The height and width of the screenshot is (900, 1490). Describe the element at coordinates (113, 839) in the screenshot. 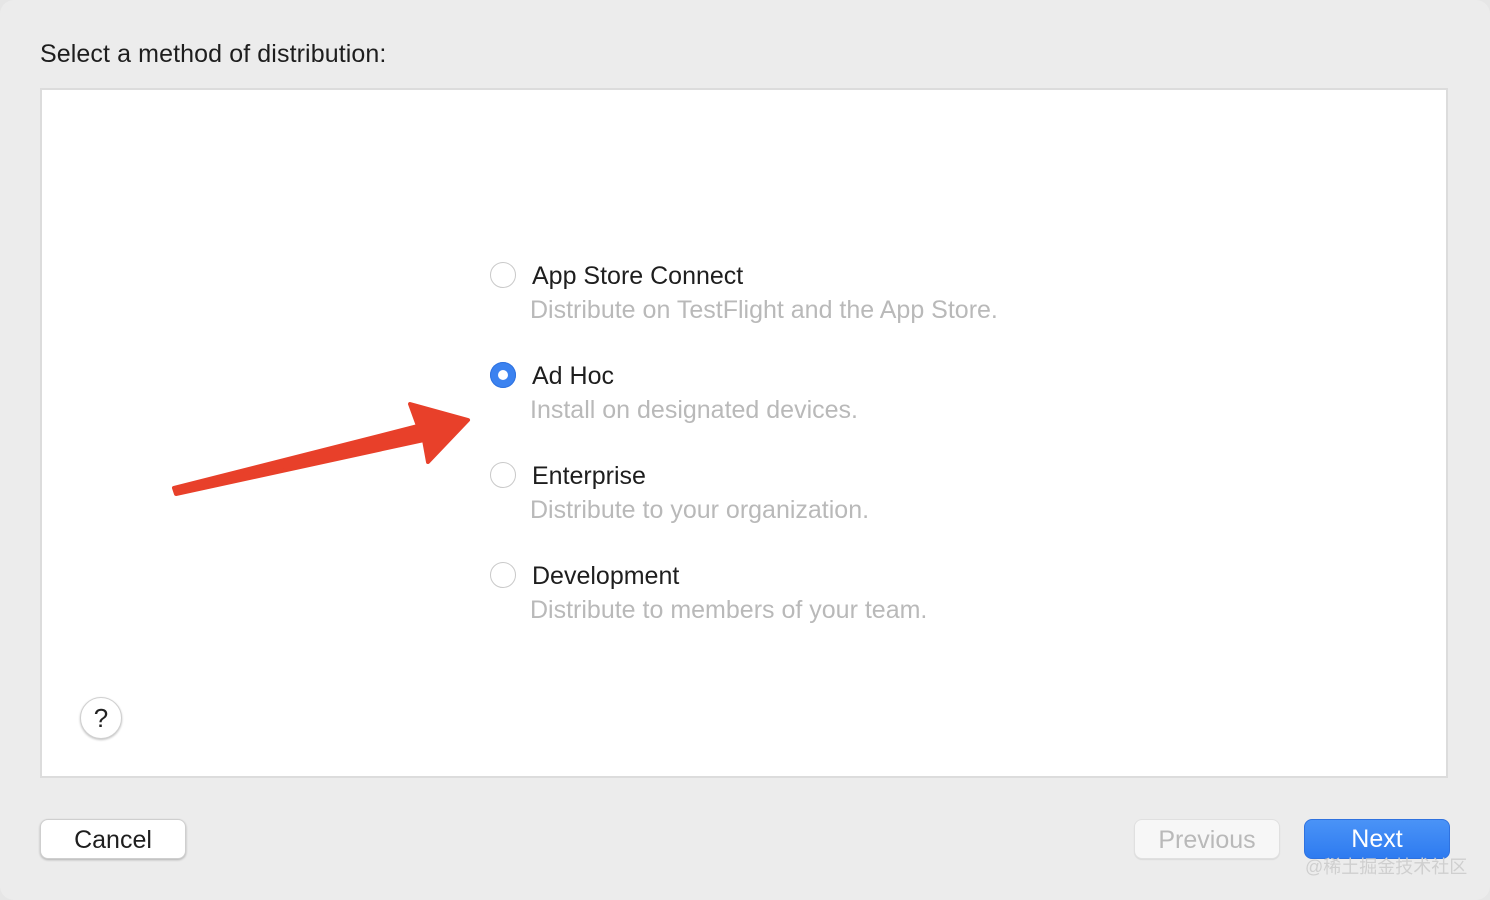

I see `cancel-button: Cancel` at that location.